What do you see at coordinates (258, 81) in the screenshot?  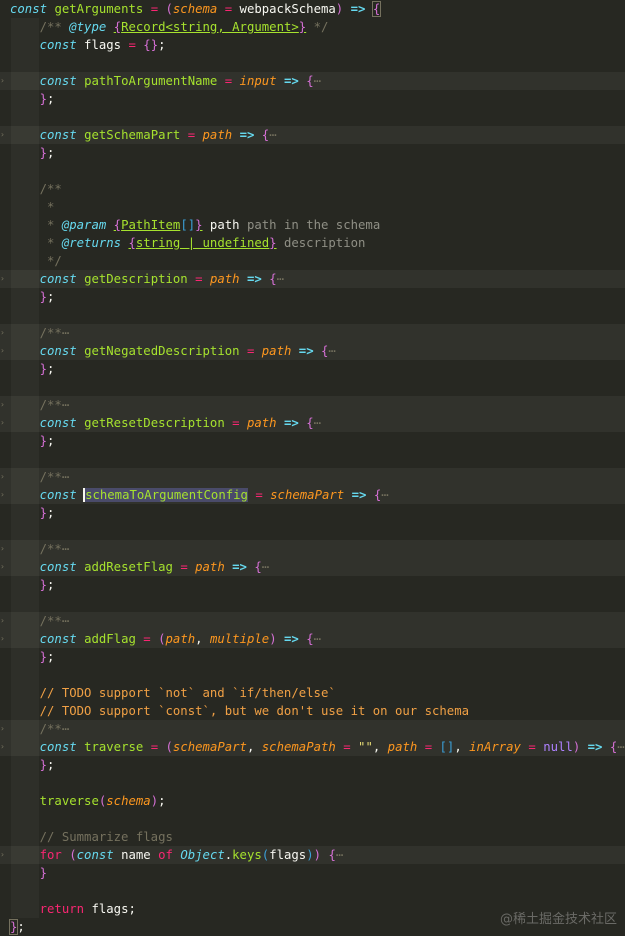 I see `code-token: input` at bounding box center [258, 81].